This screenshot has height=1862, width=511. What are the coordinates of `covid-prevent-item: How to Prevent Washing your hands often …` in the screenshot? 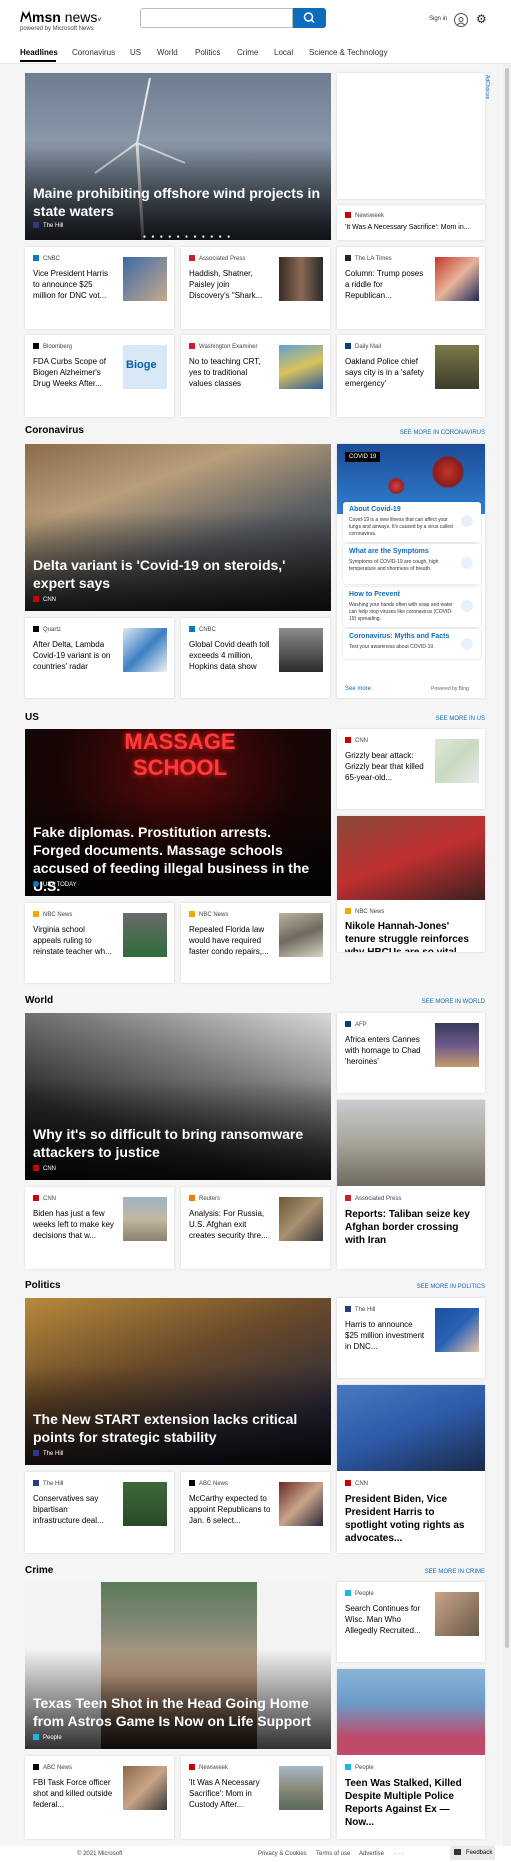 It's located at (412, 607).